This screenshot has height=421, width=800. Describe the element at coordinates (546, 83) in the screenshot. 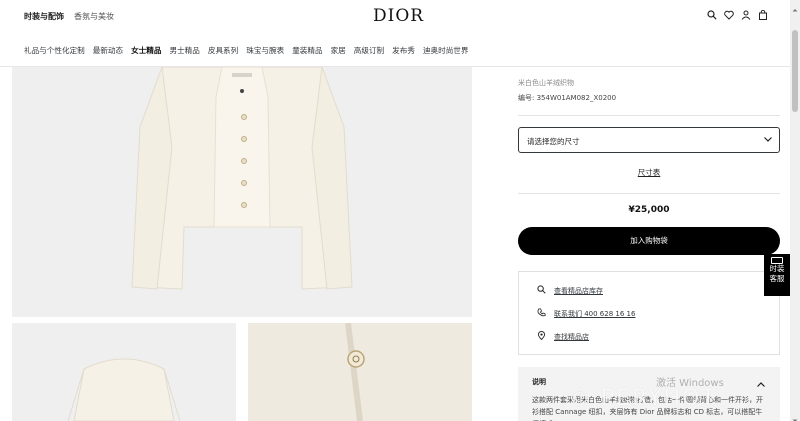

I see `product-color-material: 米白色山羊绒织物` at that location.